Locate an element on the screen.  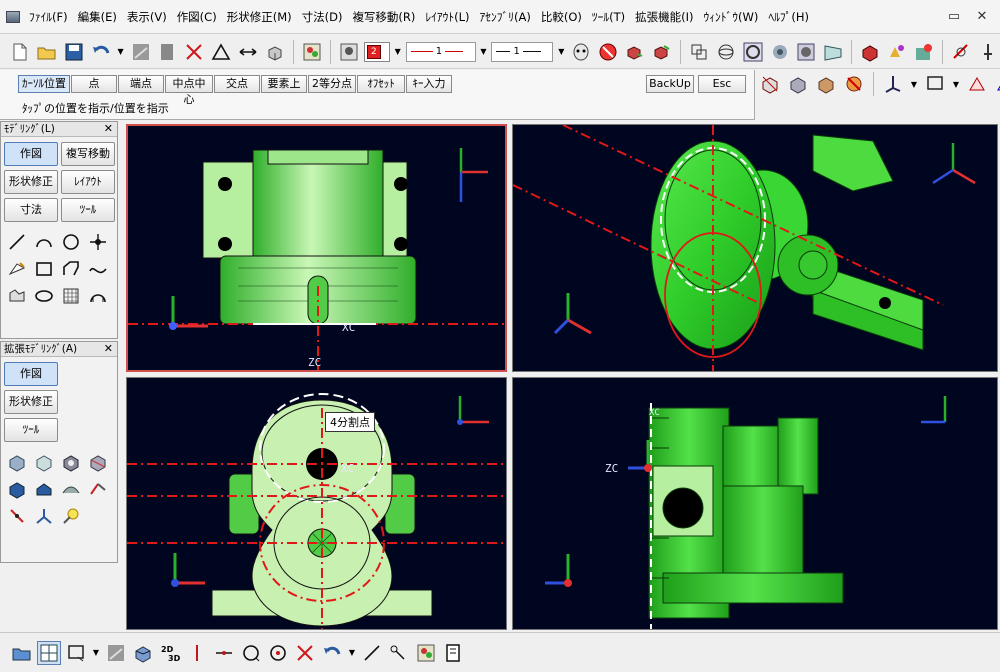
backup-button: BackUp is located at coordinates (670, 84).